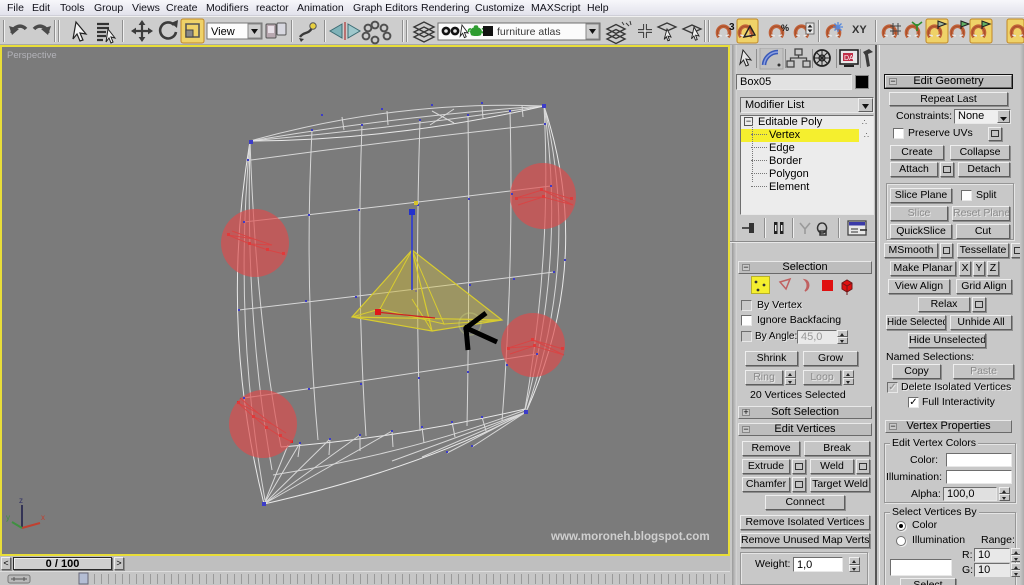 The width and height of the screenshot is (1024, 585). Describe the element at coordinates (732, 27) in the screenshot. I see `svg-text: 3` at that location.